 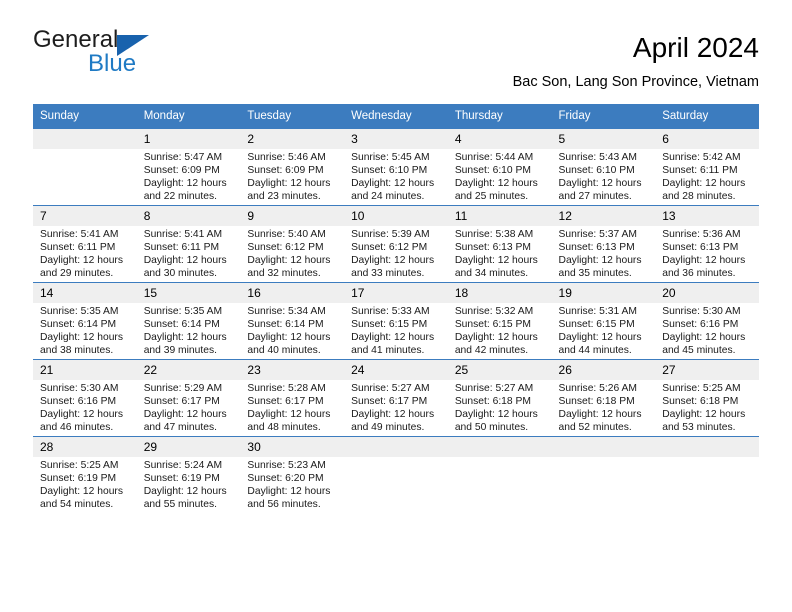 I want to click on day-info-line: and 53 minutes., so click(x=699, y=427).